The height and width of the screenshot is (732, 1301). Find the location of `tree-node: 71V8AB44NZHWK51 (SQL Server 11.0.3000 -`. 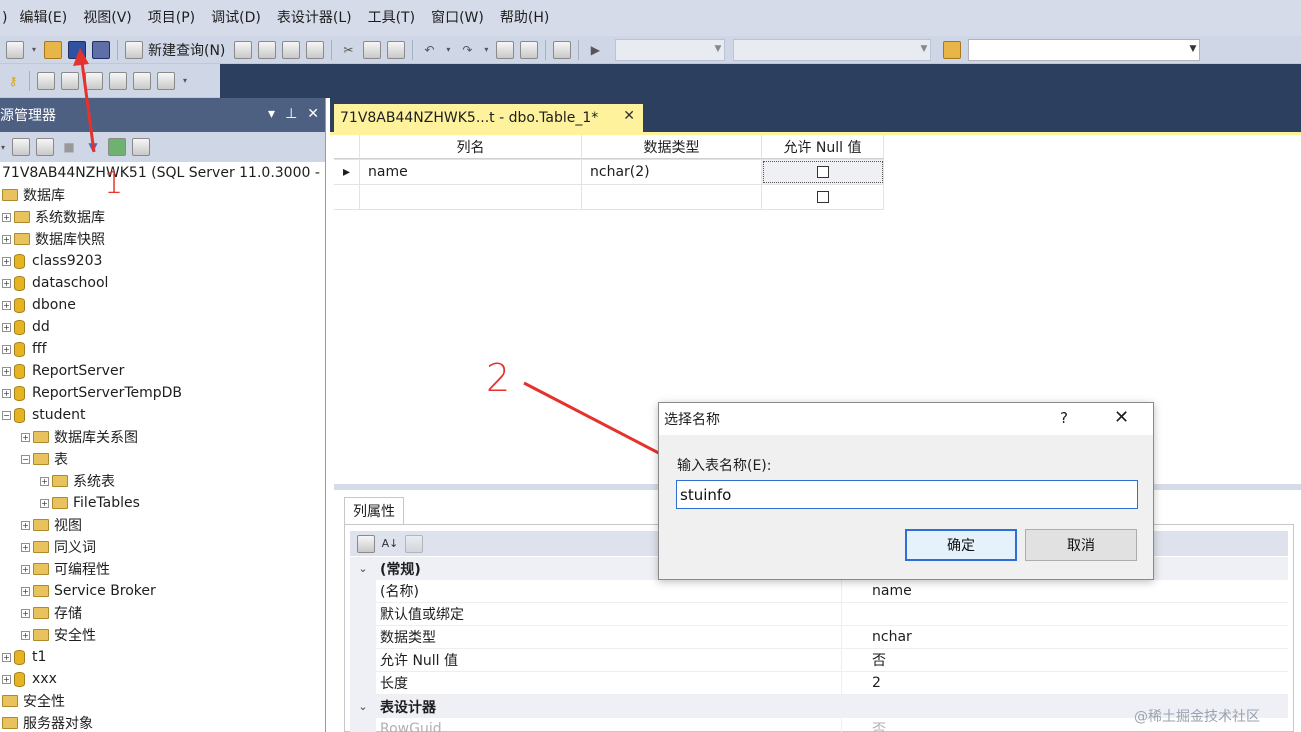

tree-node: 71V8AB44NZHWK51 (SQL Server 11.0.3000 - is located at coordinates (160, 173).